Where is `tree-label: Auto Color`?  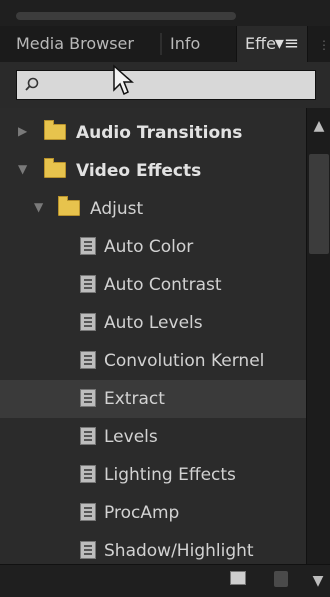 tree-label: Auto Color is located at coordinates (149, 247).